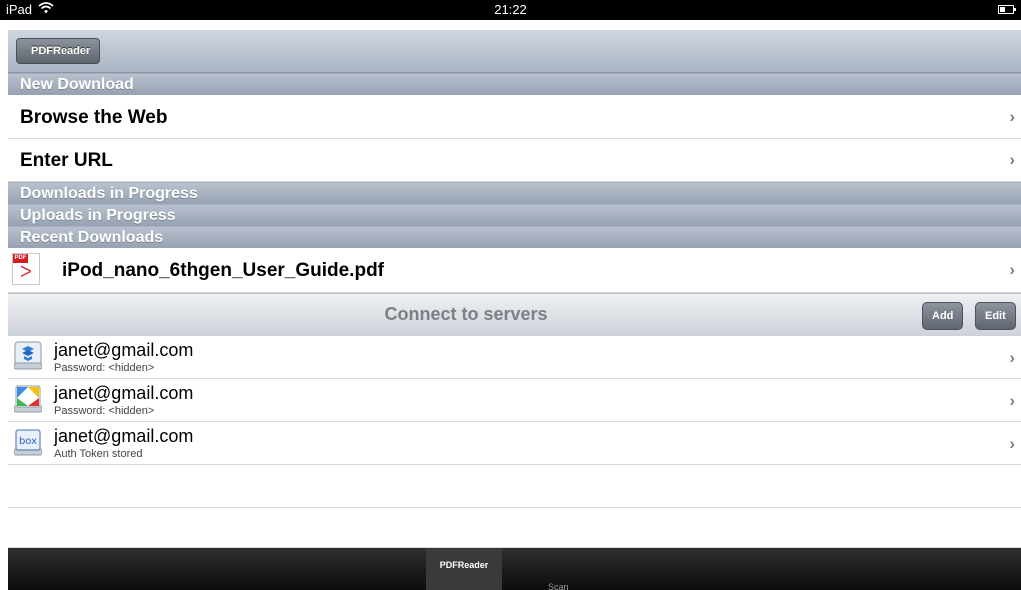 This screenshot has width=1021, height=590. I want to click on status-time: 21:22, so click(510, 9).